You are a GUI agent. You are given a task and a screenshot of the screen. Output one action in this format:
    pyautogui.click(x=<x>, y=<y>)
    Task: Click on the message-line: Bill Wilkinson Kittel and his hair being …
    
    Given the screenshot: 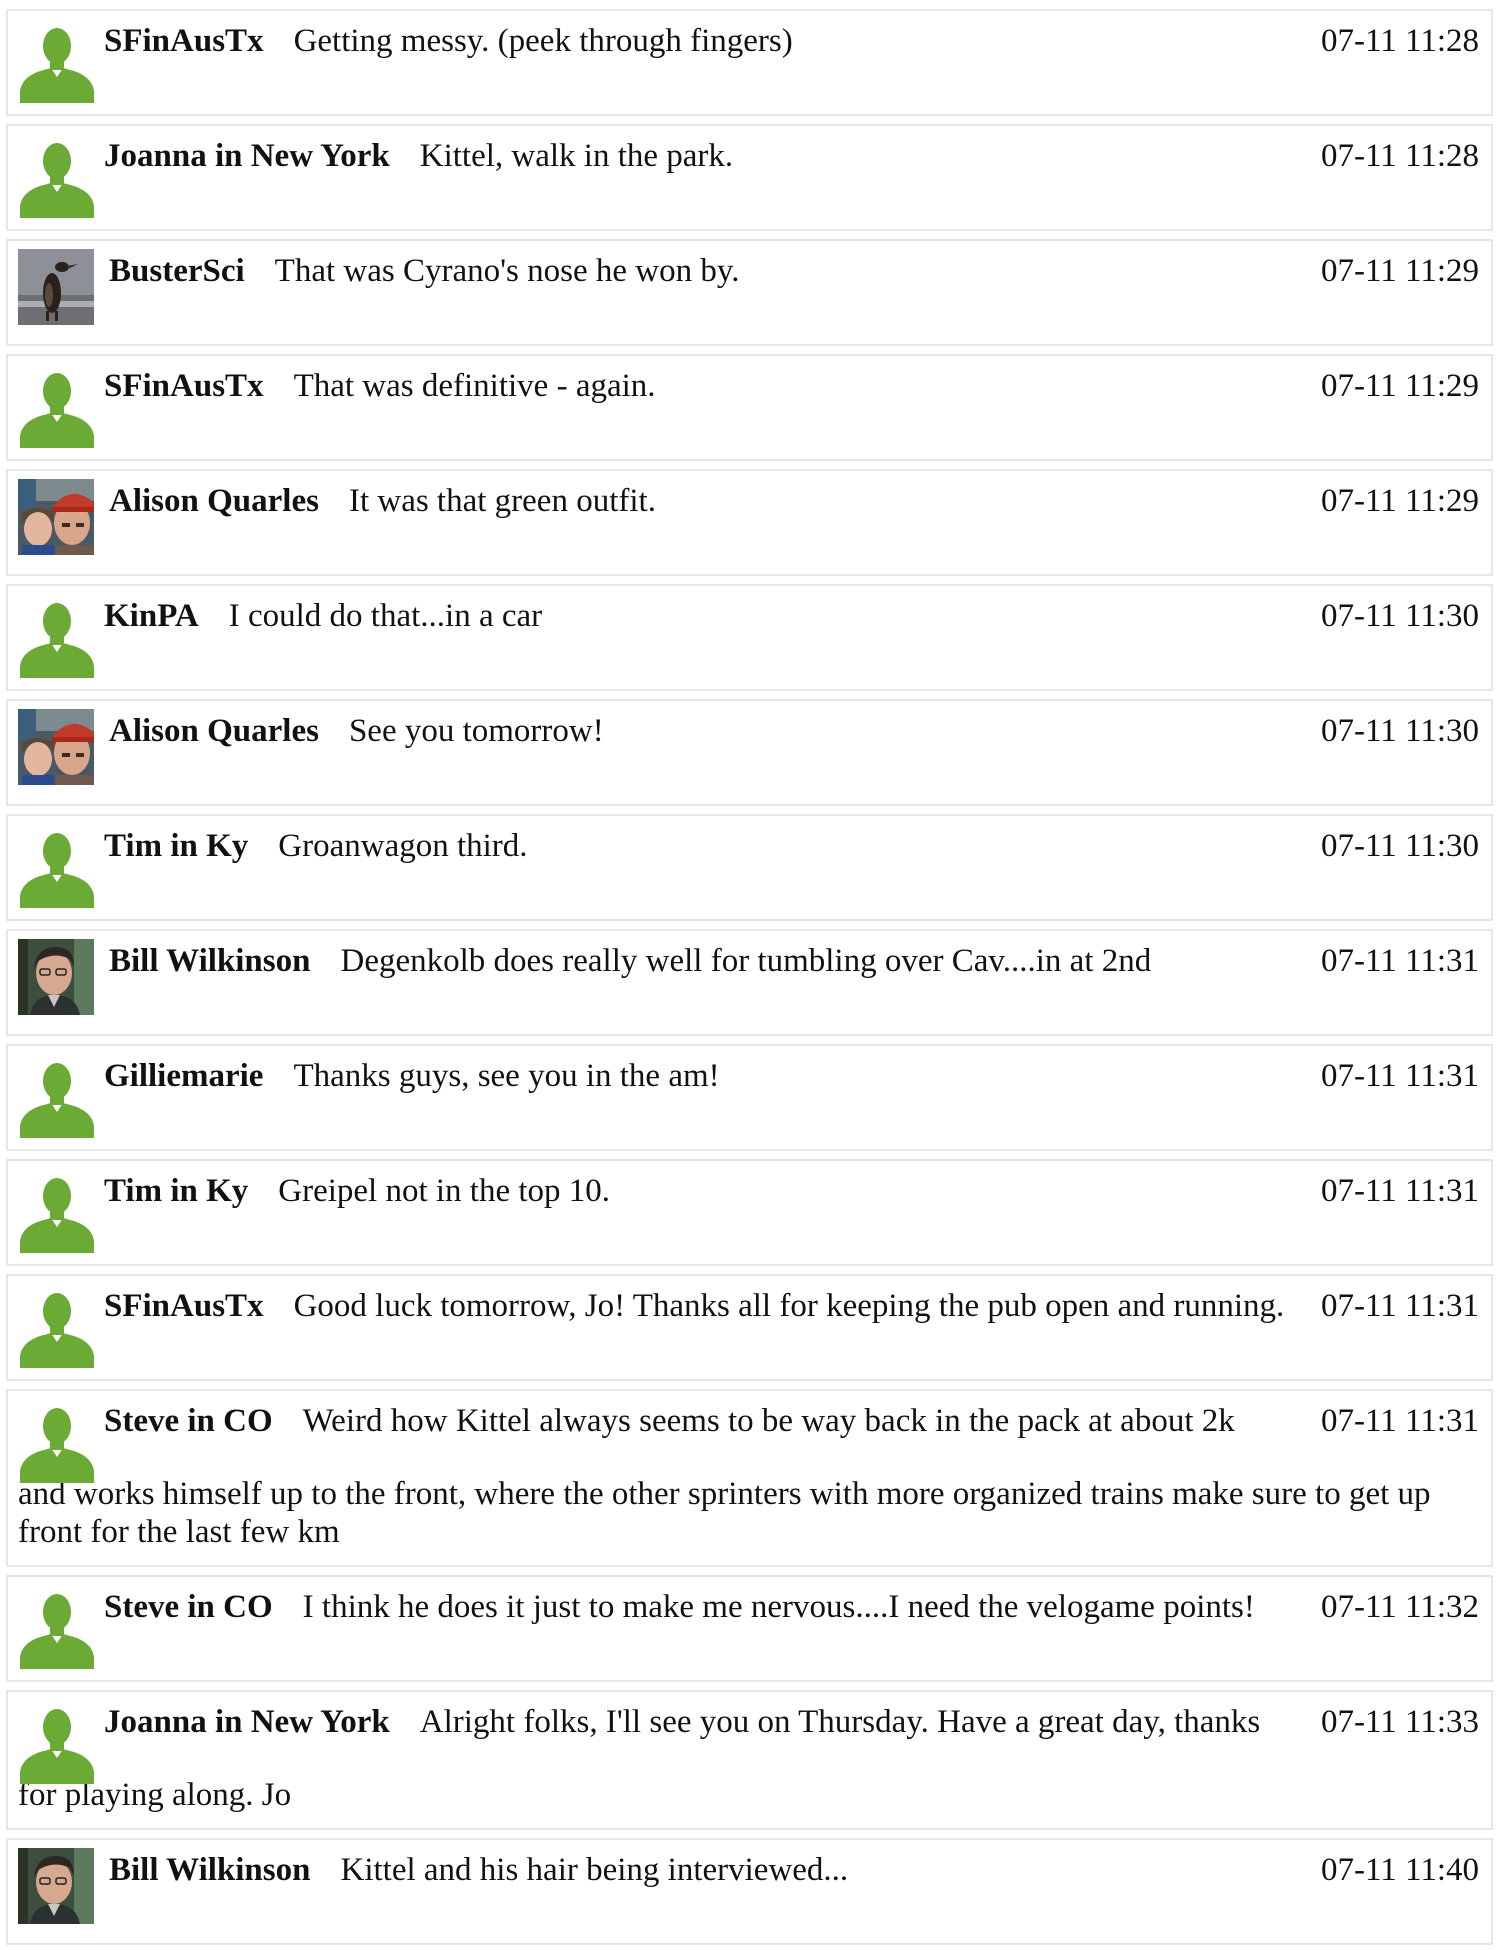 What is the action you would take?
    pyautogui.click(x=709, y=1870)
    